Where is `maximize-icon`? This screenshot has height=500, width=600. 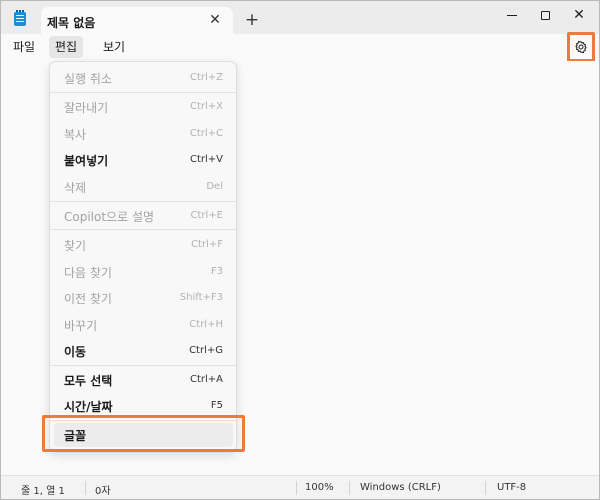
maximize-icon is located at coordinates (545, 15).